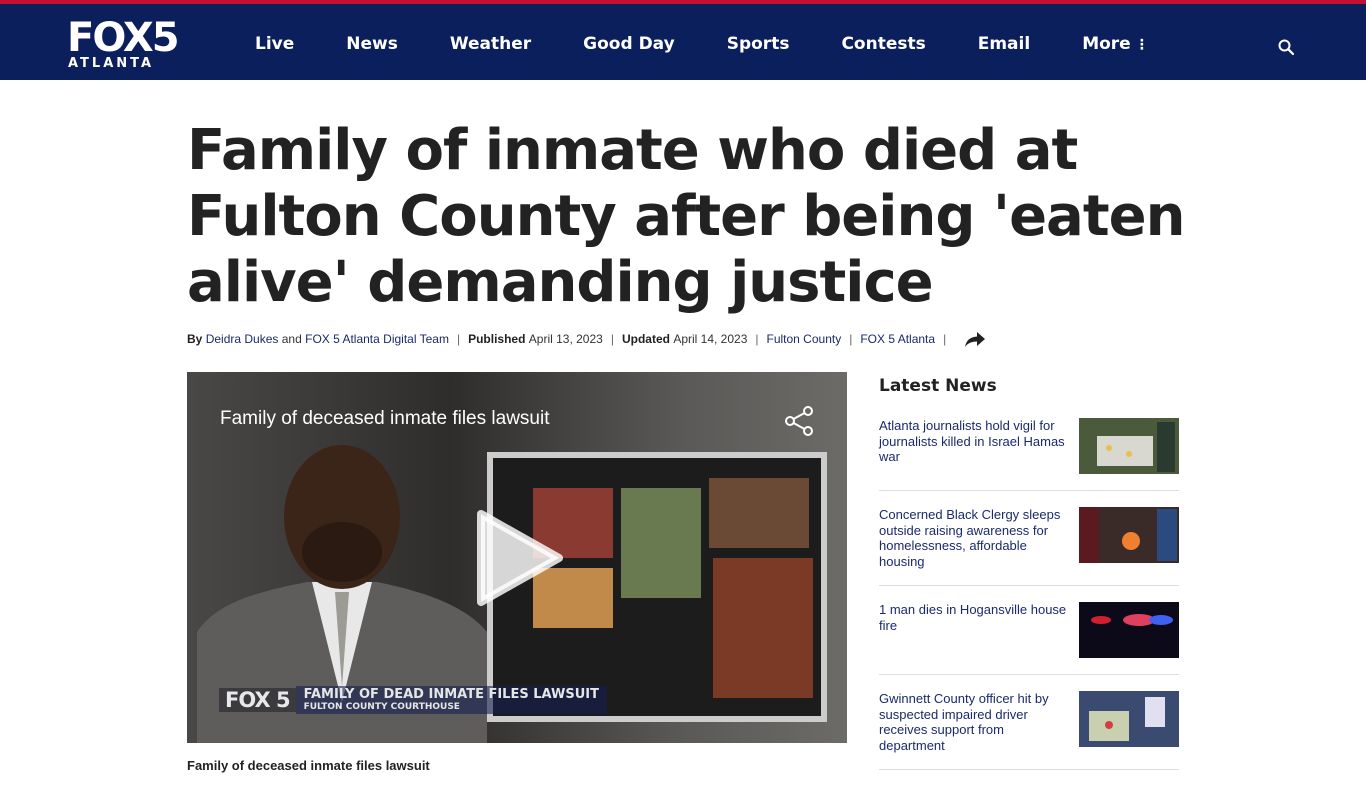 The height and width of the screenshot is (786, 1366). What do you see at coordinates (257, 700) in the screenshot?
I see `lower-third-logo: FOX 5` at bounding box center [257, 700].